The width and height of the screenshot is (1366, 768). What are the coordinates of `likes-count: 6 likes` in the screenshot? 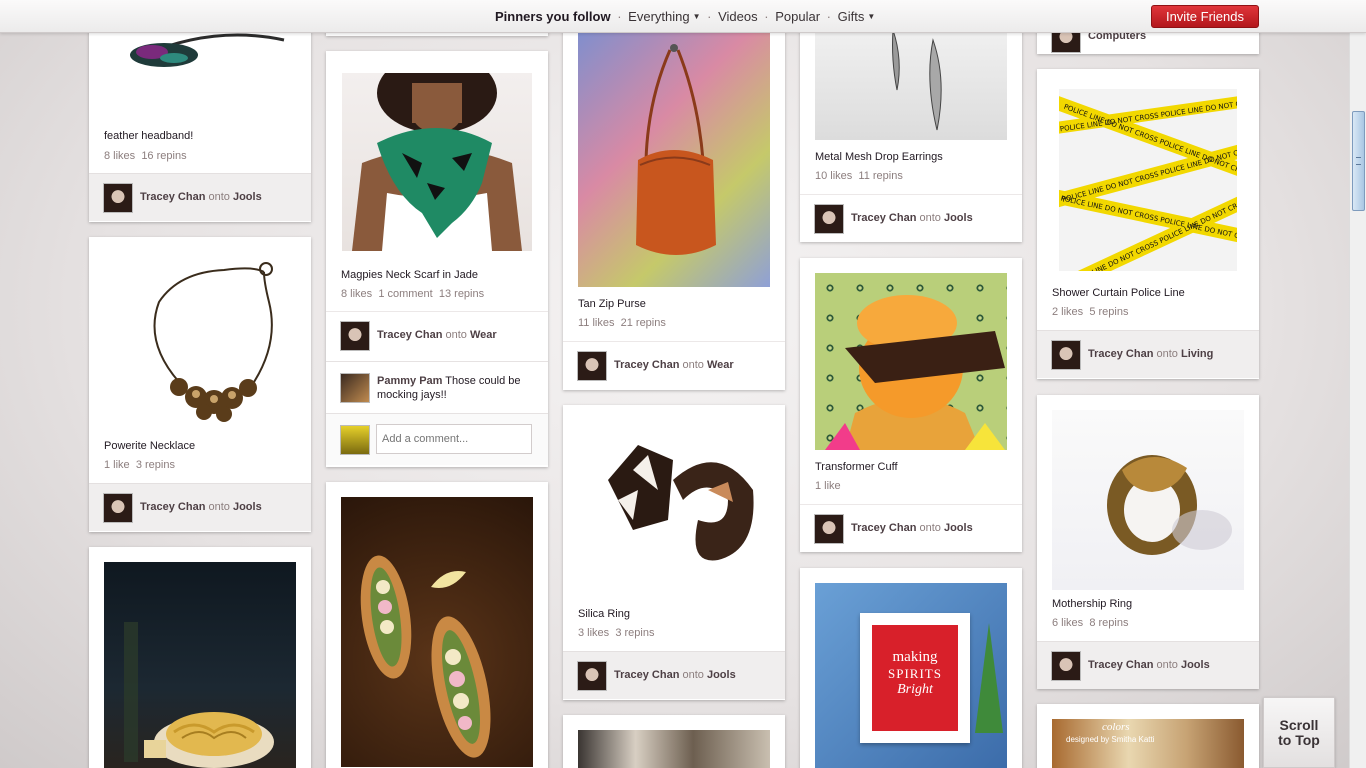 It's located at (1067, 623).